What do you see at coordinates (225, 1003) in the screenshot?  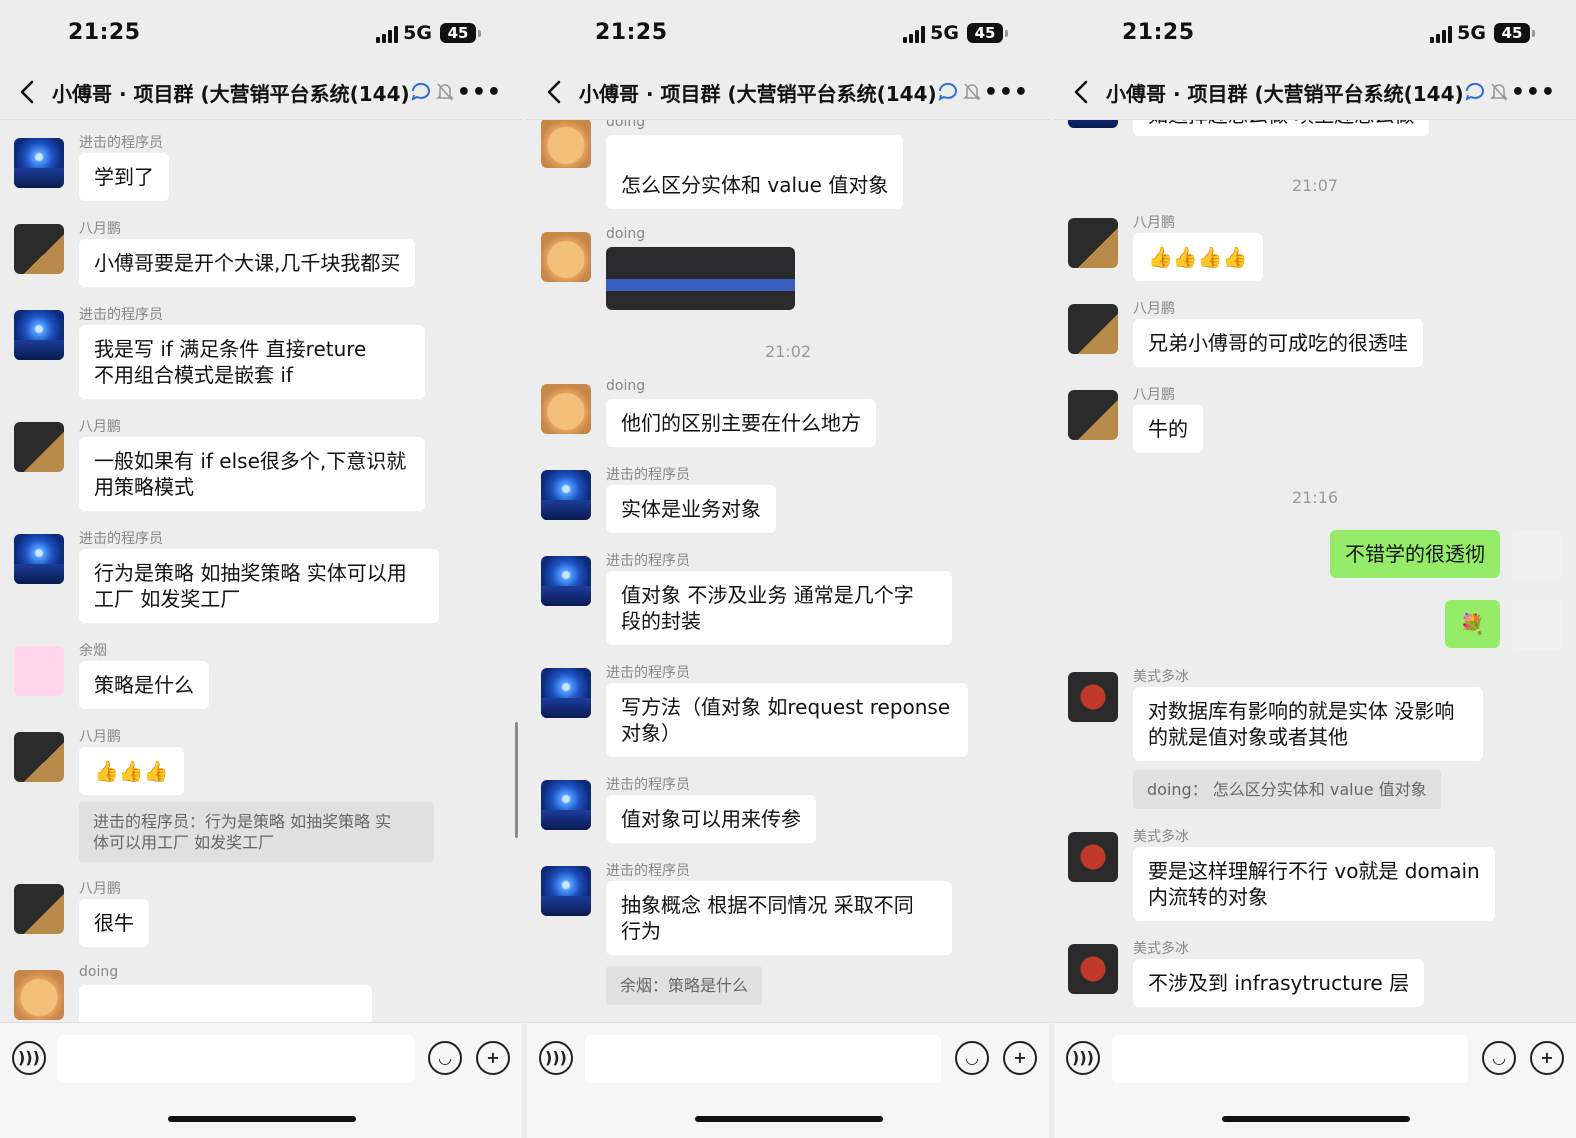 I see `message-bubble` at bounding box center [225, 1003].